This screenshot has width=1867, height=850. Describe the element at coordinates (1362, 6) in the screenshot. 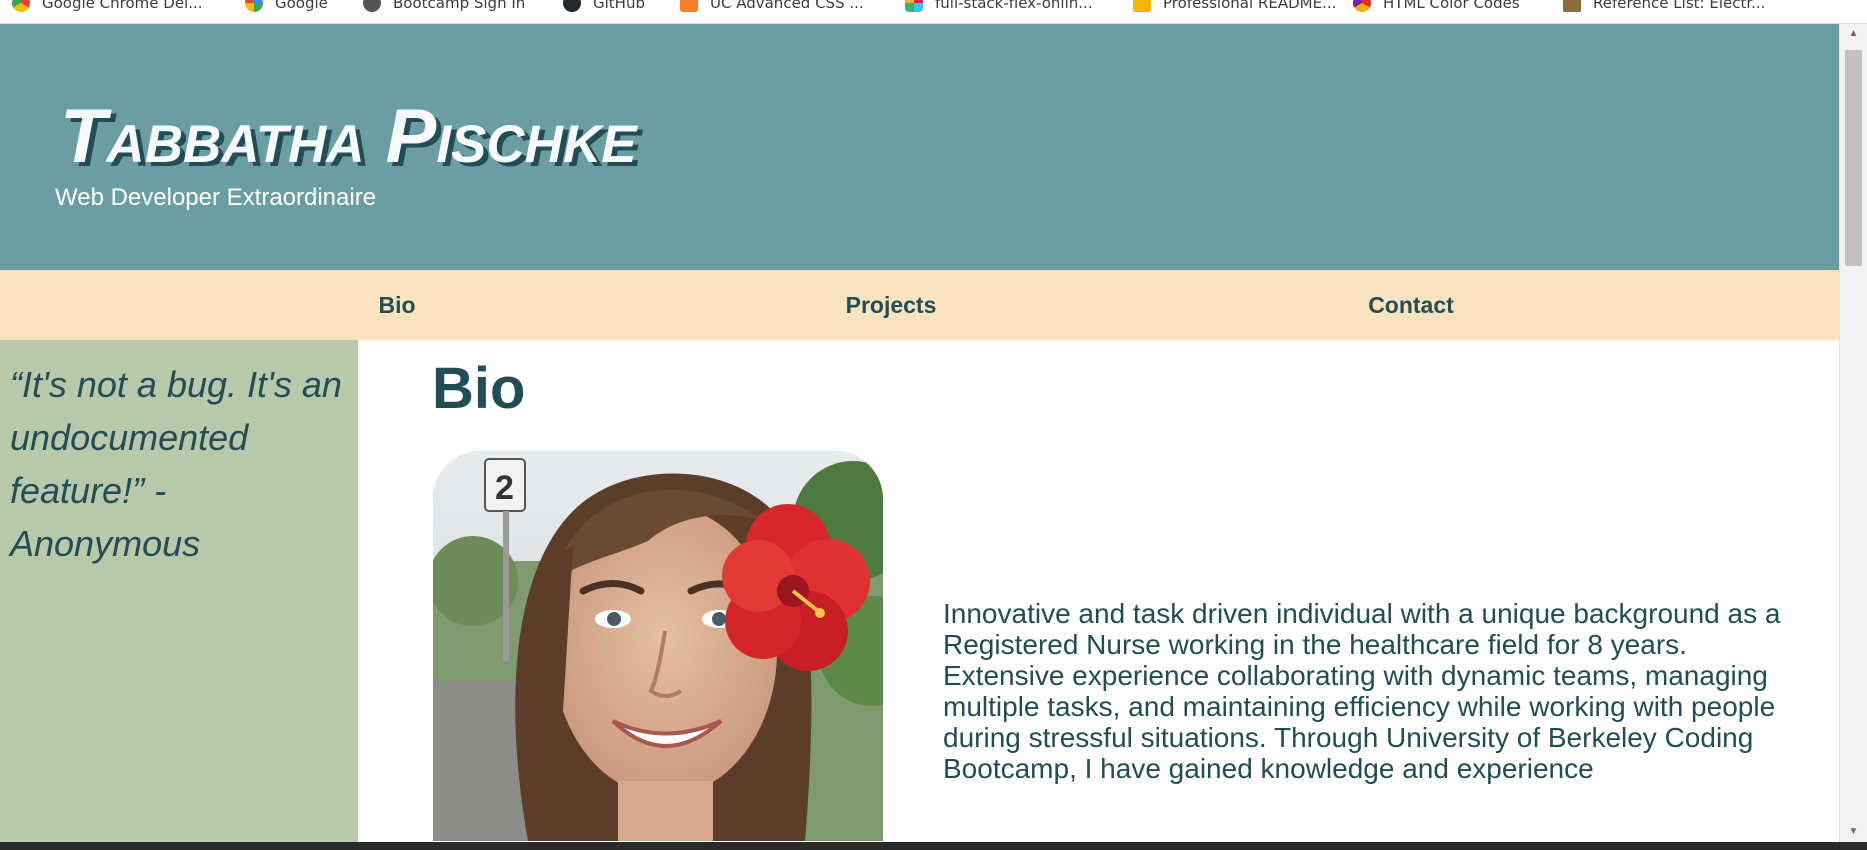

I see `color-wheel-icon` at that location.